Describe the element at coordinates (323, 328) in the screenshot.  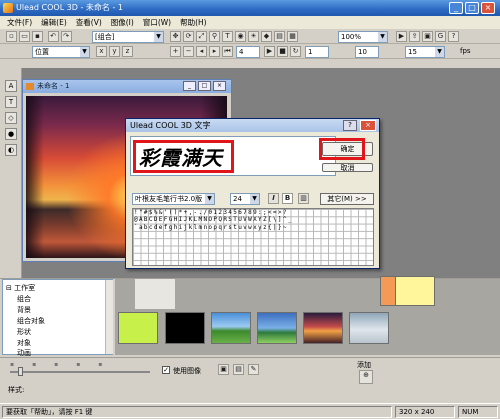
I see `thumbnail-sunset` at that location.